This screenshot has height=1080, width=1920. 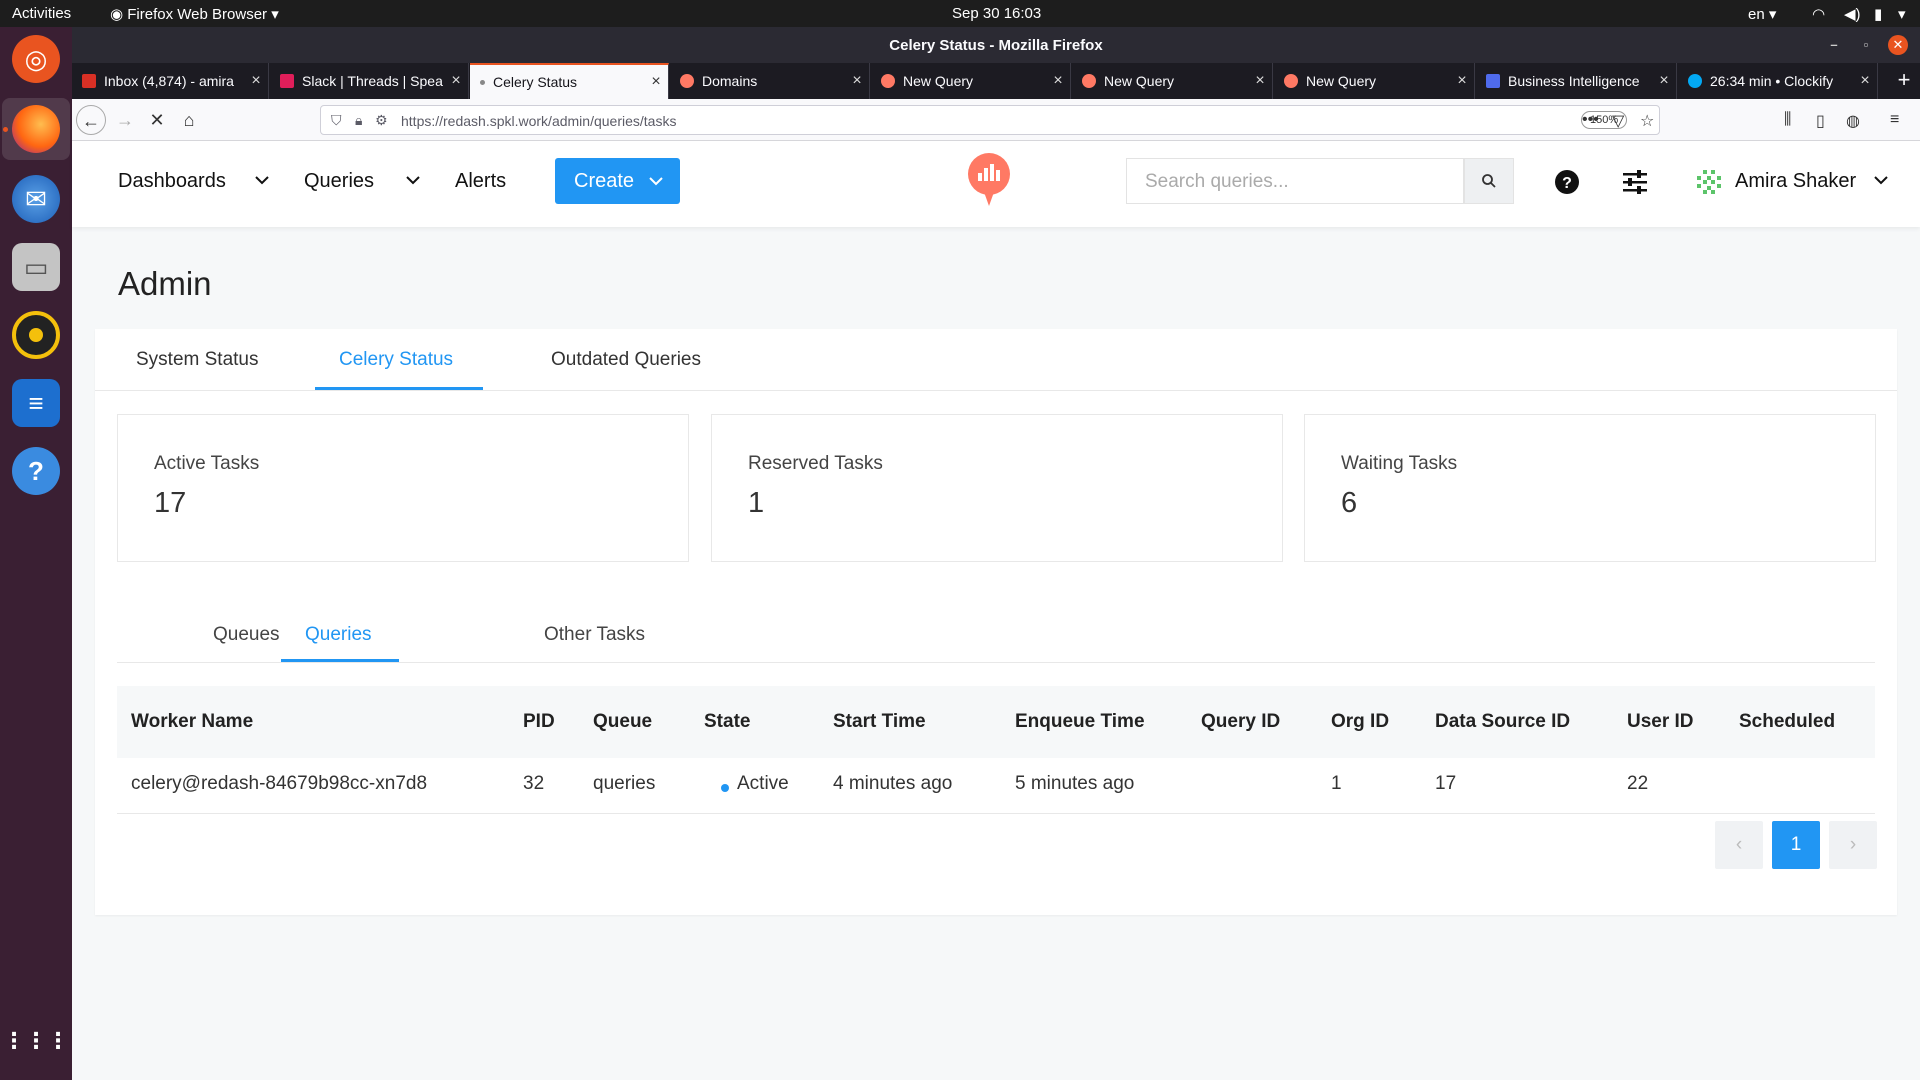 What do you see at coordinates (91, 120) in the screenshot?
I see `back-arrow-icon: ←` at bounding box center [91, 120].